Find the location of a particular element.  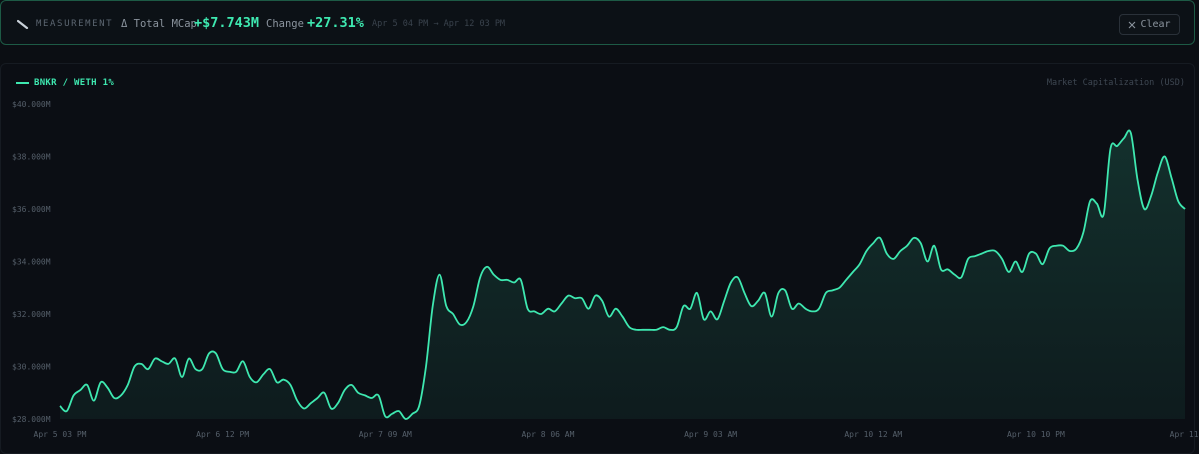

y-tick-label: $28.000M is located at coordinates (31, 419).